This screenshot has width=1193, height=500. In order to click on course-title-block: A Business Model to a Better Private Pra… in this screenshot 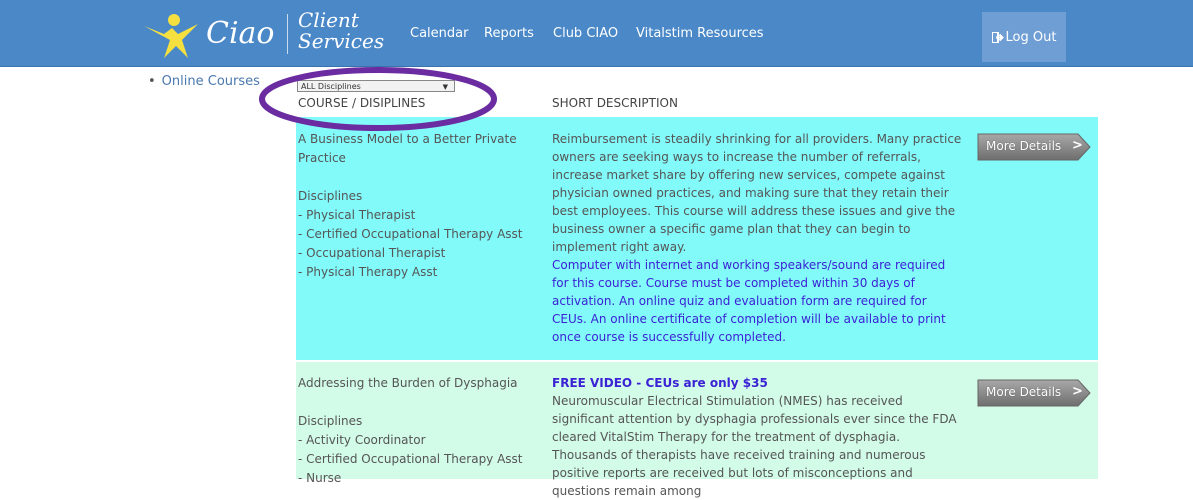, I will do `click(418, 206)`.